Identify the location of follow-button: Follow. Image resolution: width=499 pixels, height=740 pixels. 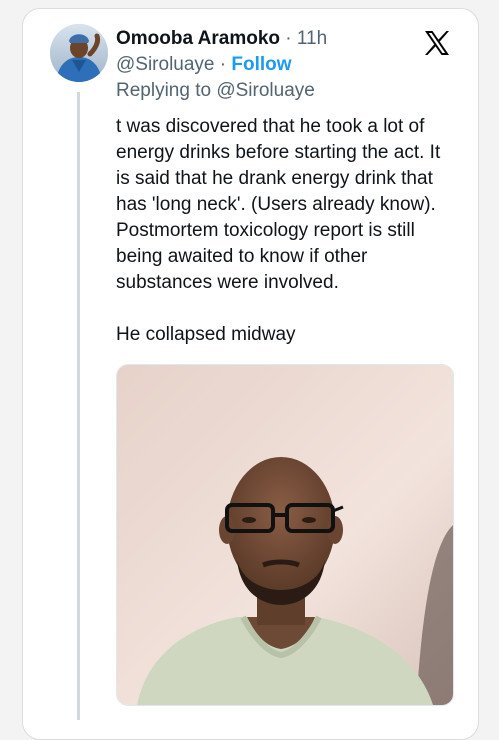
(261, 64).